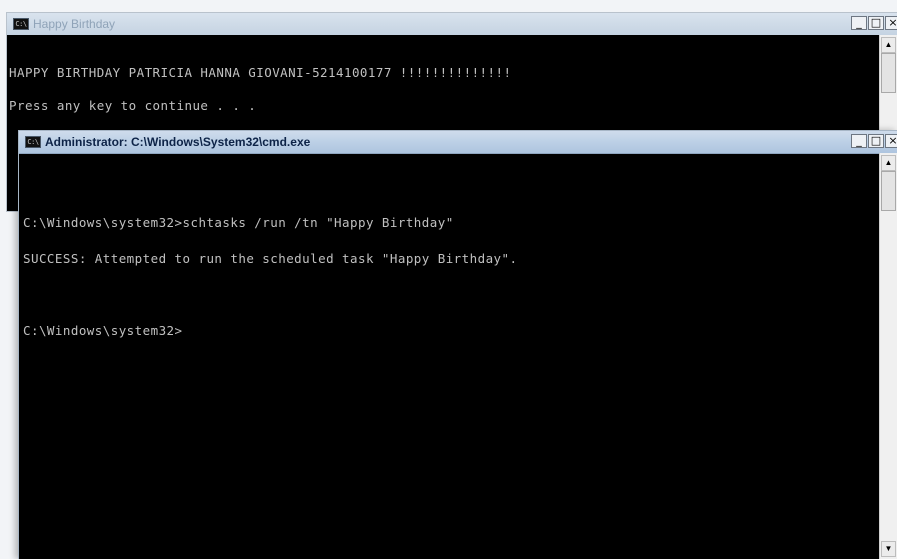 The image size is (897, 559). What do you see at coordinates (103, 330) in the screenshot?
I see `console-prompt: C:\Windows\system32>` at bounding box center [103, 330].